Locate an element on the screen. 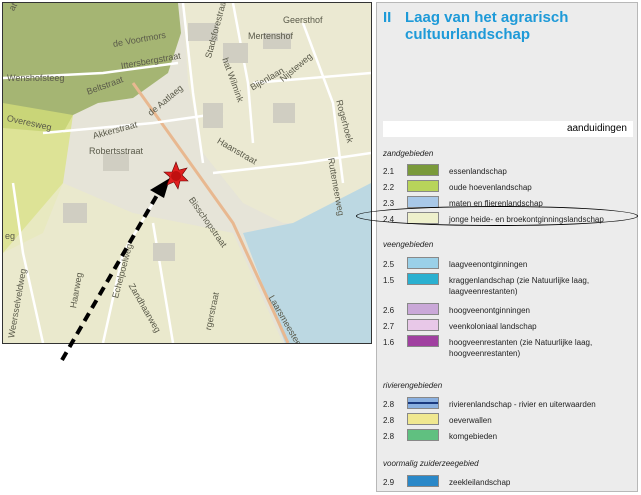  group-label: zandgebieden is located at coordinates (408, 153).